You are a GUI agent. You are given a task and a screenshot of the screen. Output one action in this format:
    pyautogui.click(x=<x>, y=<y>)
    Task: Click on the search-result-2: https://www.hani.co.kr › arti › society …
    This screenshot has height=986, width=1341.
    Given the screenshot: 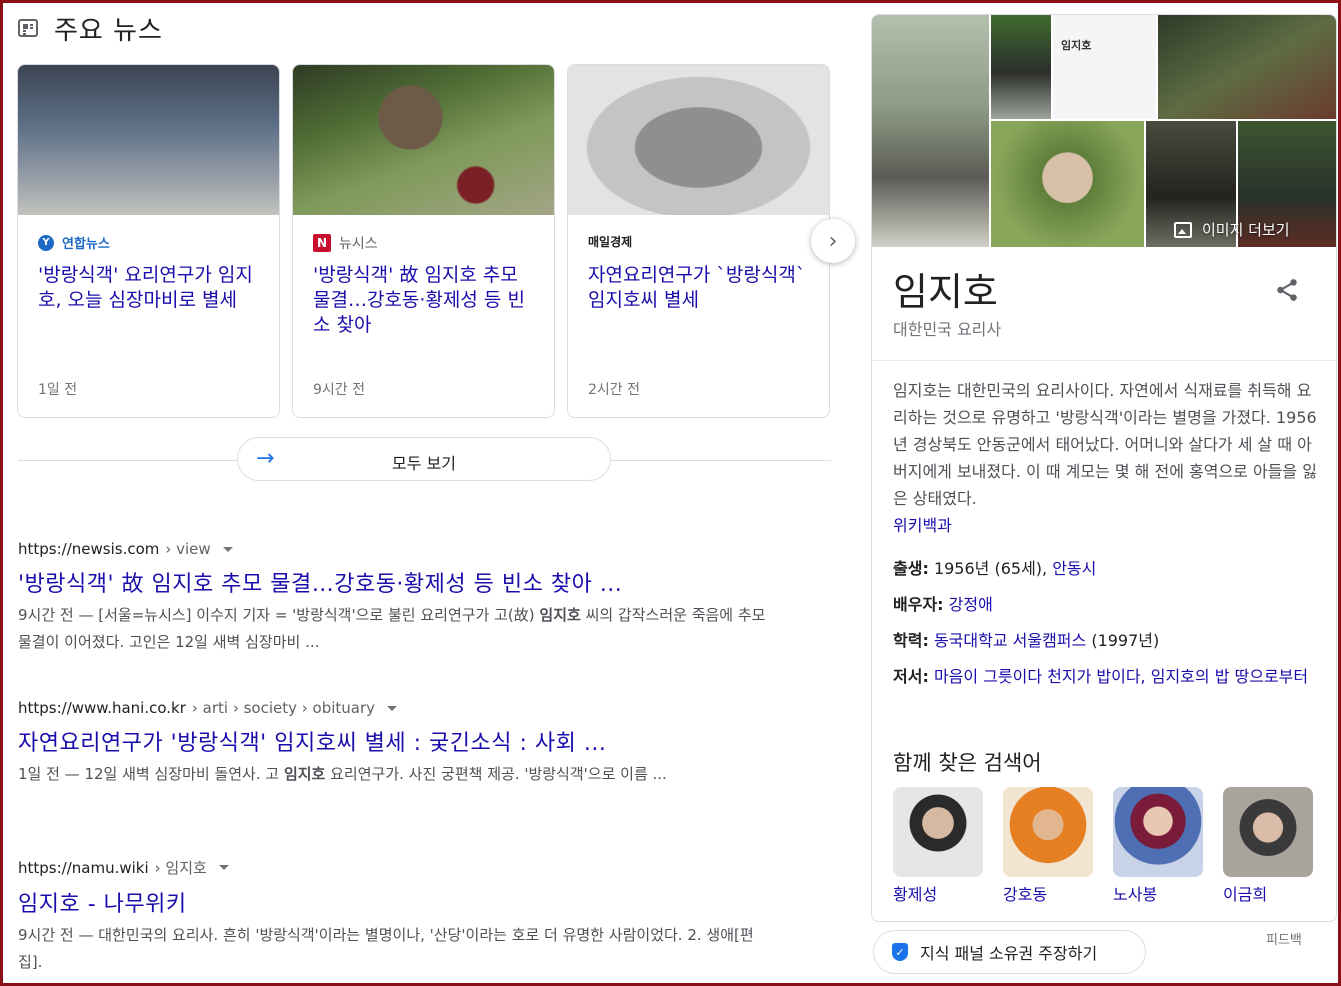 What is the action you would take?
    pyautogui.click(x=398, y=743)
    